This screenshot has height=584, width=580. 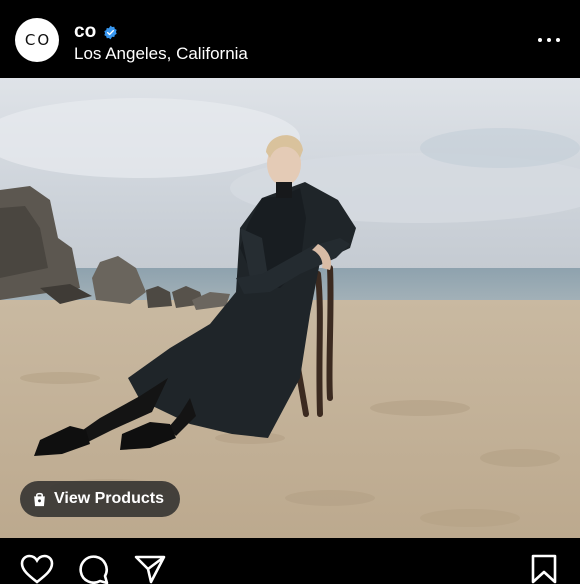 What do you see at coordinates (110, 32) in the screenshot?
I see `verified-badge-icon` at bounding box center [110, 32].